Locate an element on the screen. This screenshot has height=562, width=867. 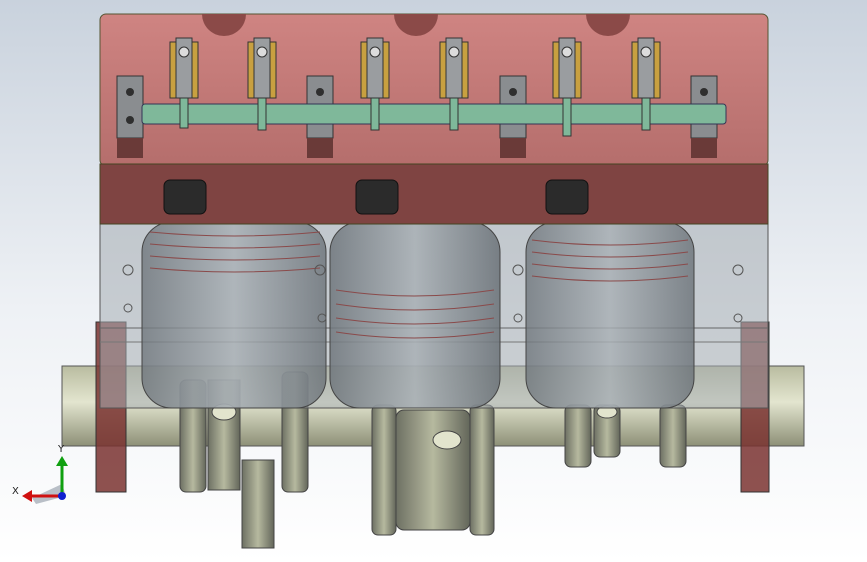
axis-triad: X Y is located at coordinates (40, 474).